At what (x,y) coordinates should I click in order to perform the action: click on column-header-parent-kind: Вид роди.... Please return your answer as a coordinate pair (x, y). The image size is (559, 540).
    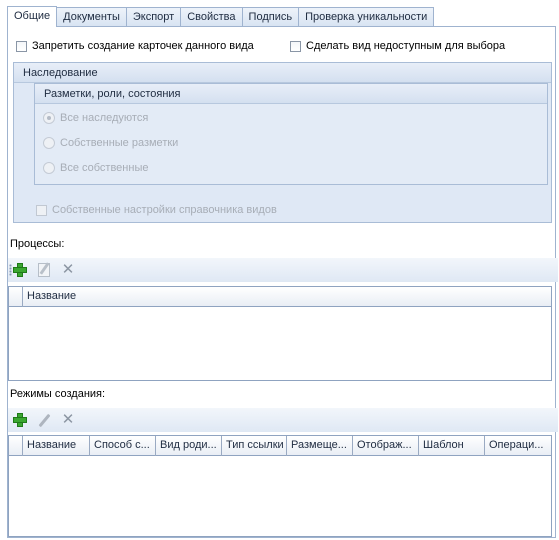
    Looking at the image, I should click on (189, 446).